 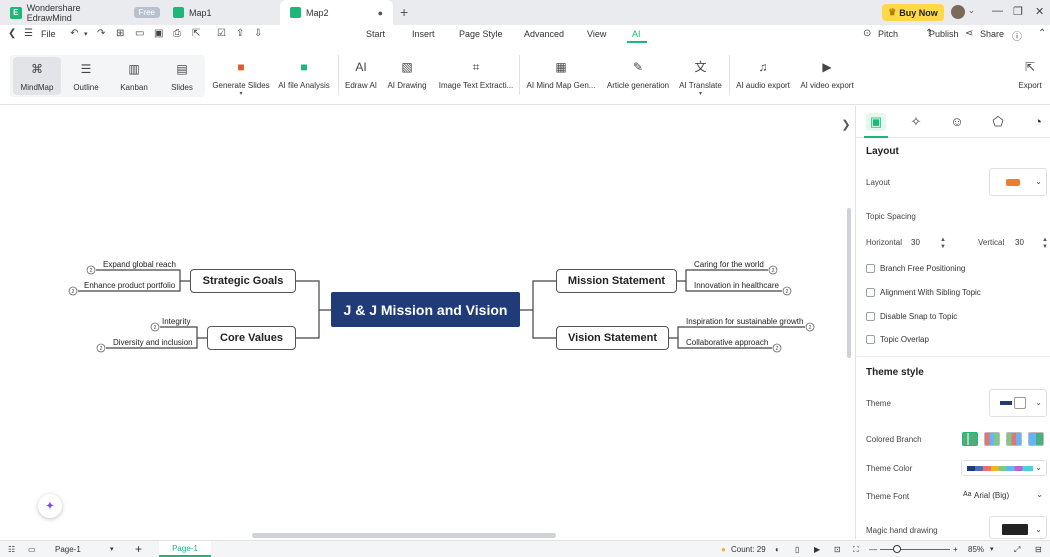 What do you see at coordinates (876, 122) in the screenshot?
I see `tab-page-format-icon: ▣` at bounding box center [876, 122].